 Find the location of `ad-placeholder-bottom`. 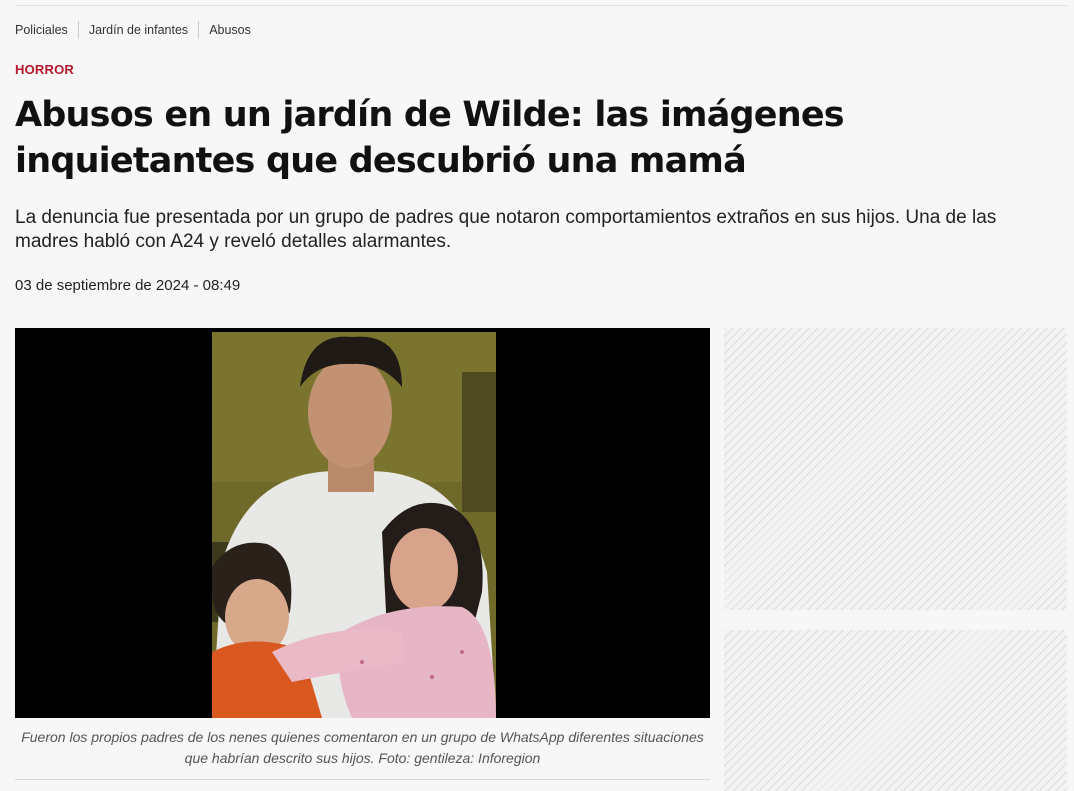

ad-placeholder-bottom is located at coordinates (895, 710).